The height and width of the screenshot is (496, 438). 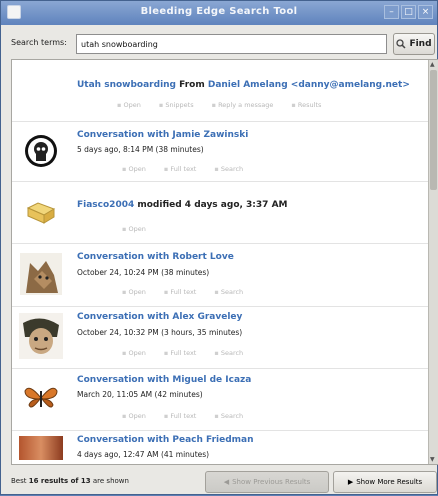 I want to click on window-title: Bleeding Edge Search Tool, so click(x=219, y=11).